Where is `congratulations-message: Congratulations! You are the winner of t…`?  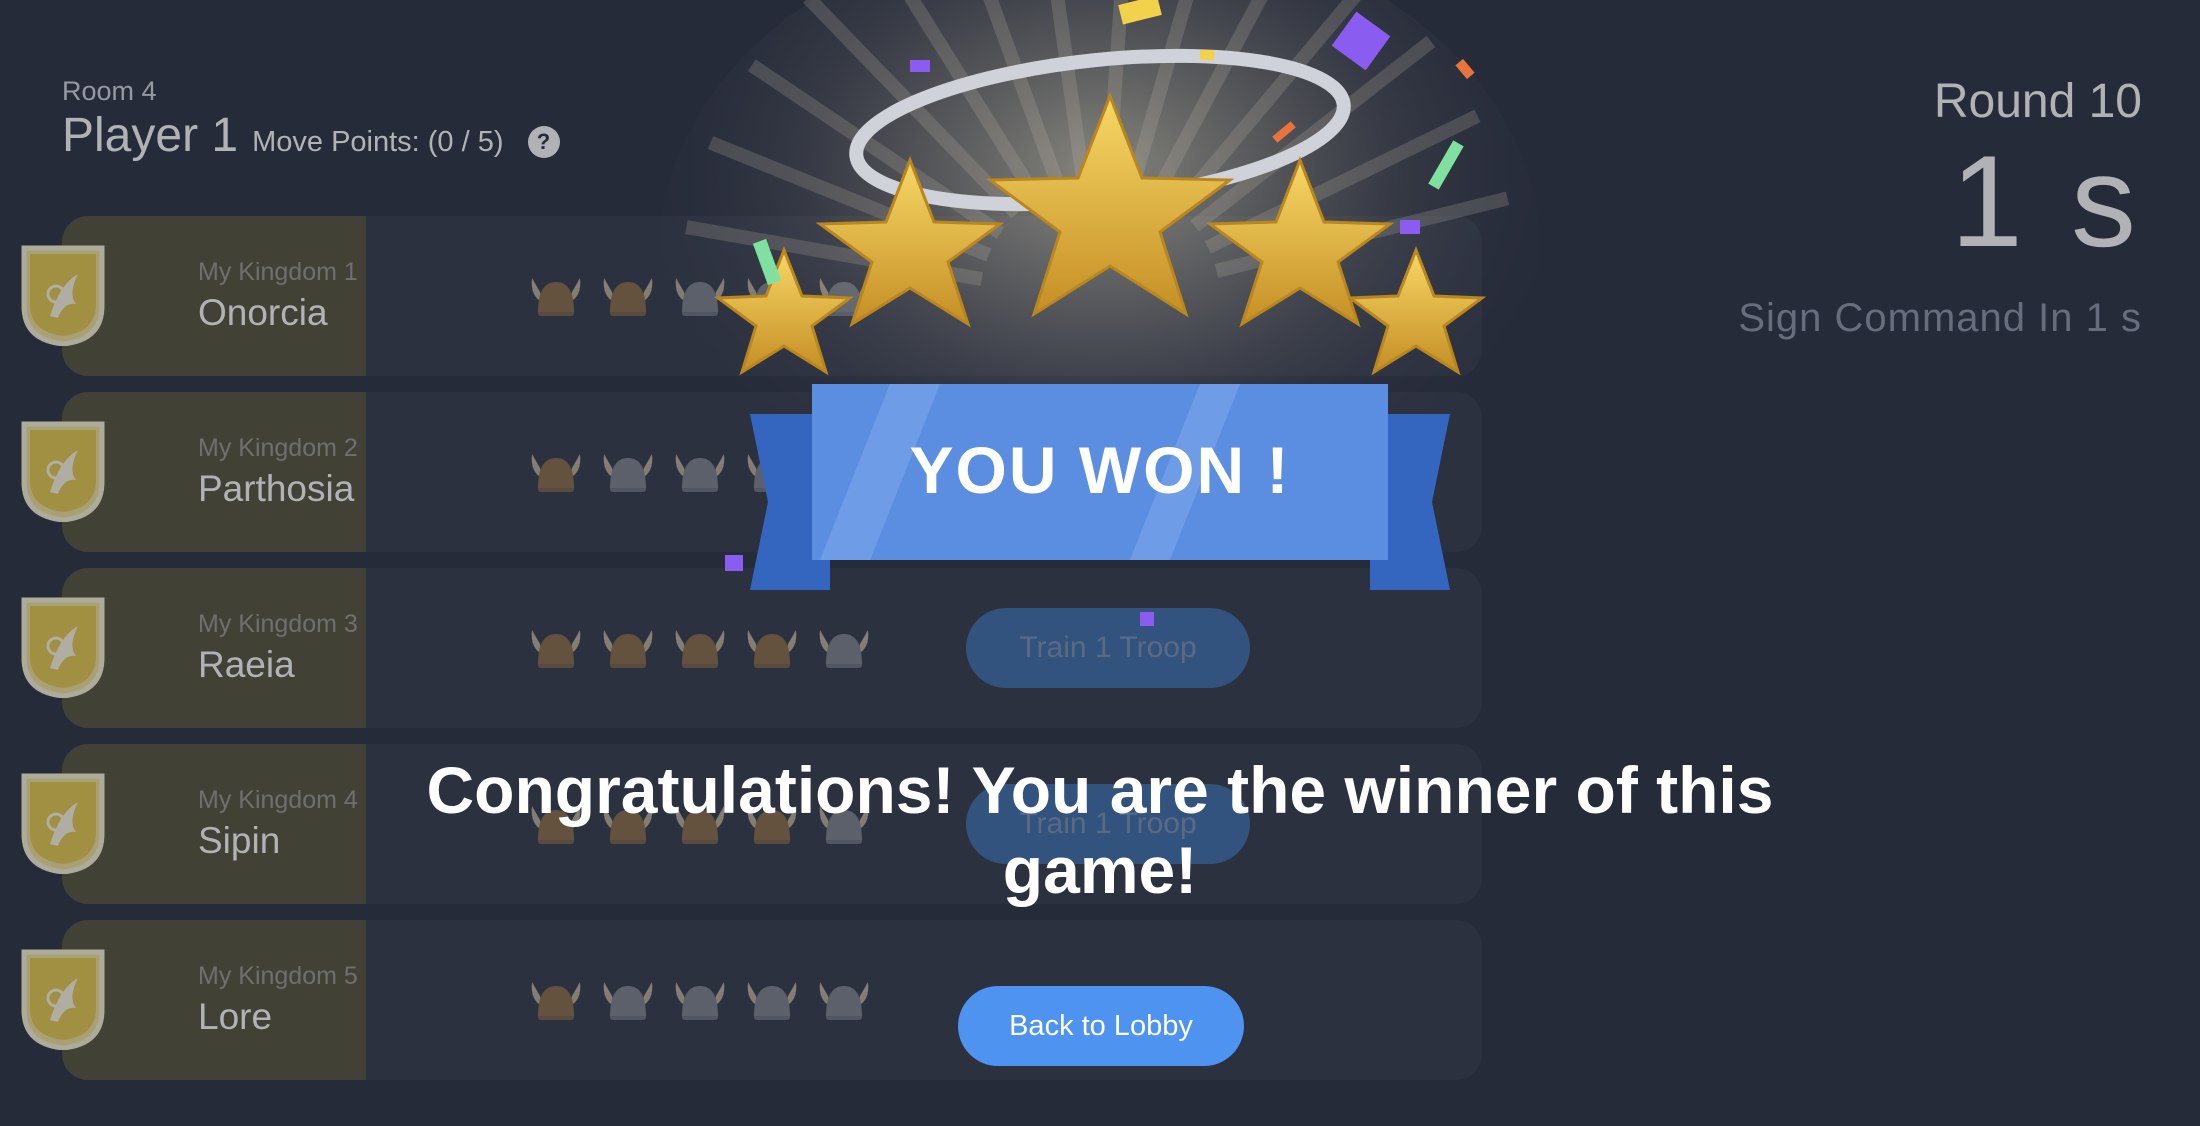 congratulations-message: Congratulations! You are the winner of t… is located at coordinates (1100, 830).